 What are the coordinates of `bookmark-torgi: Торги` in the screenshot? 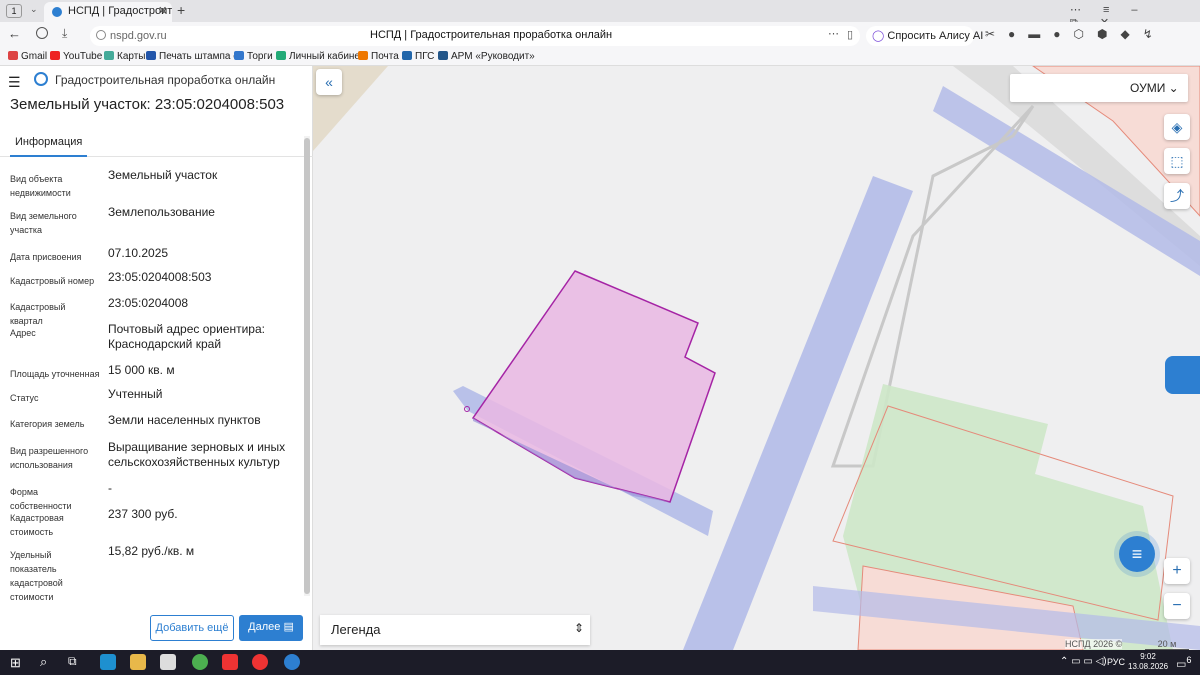 It's located at (253, 56).